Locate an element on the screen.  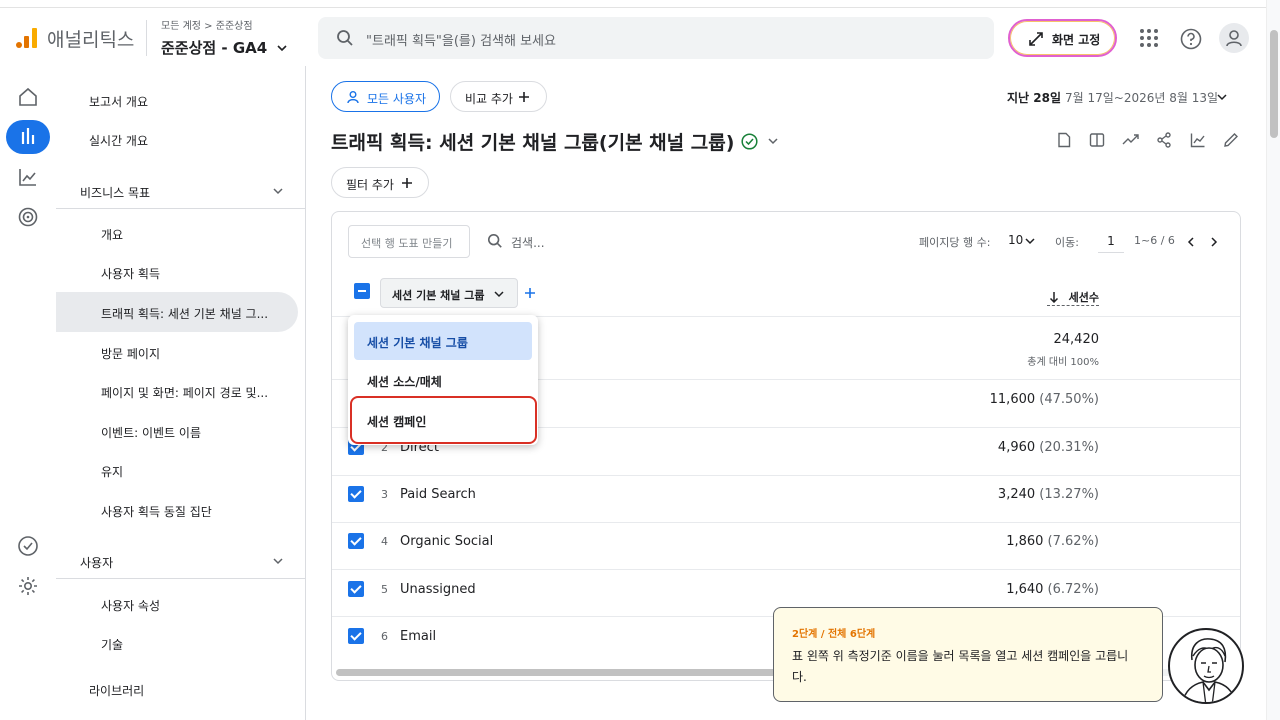
document-icon is located at coordinates (1064, 140).